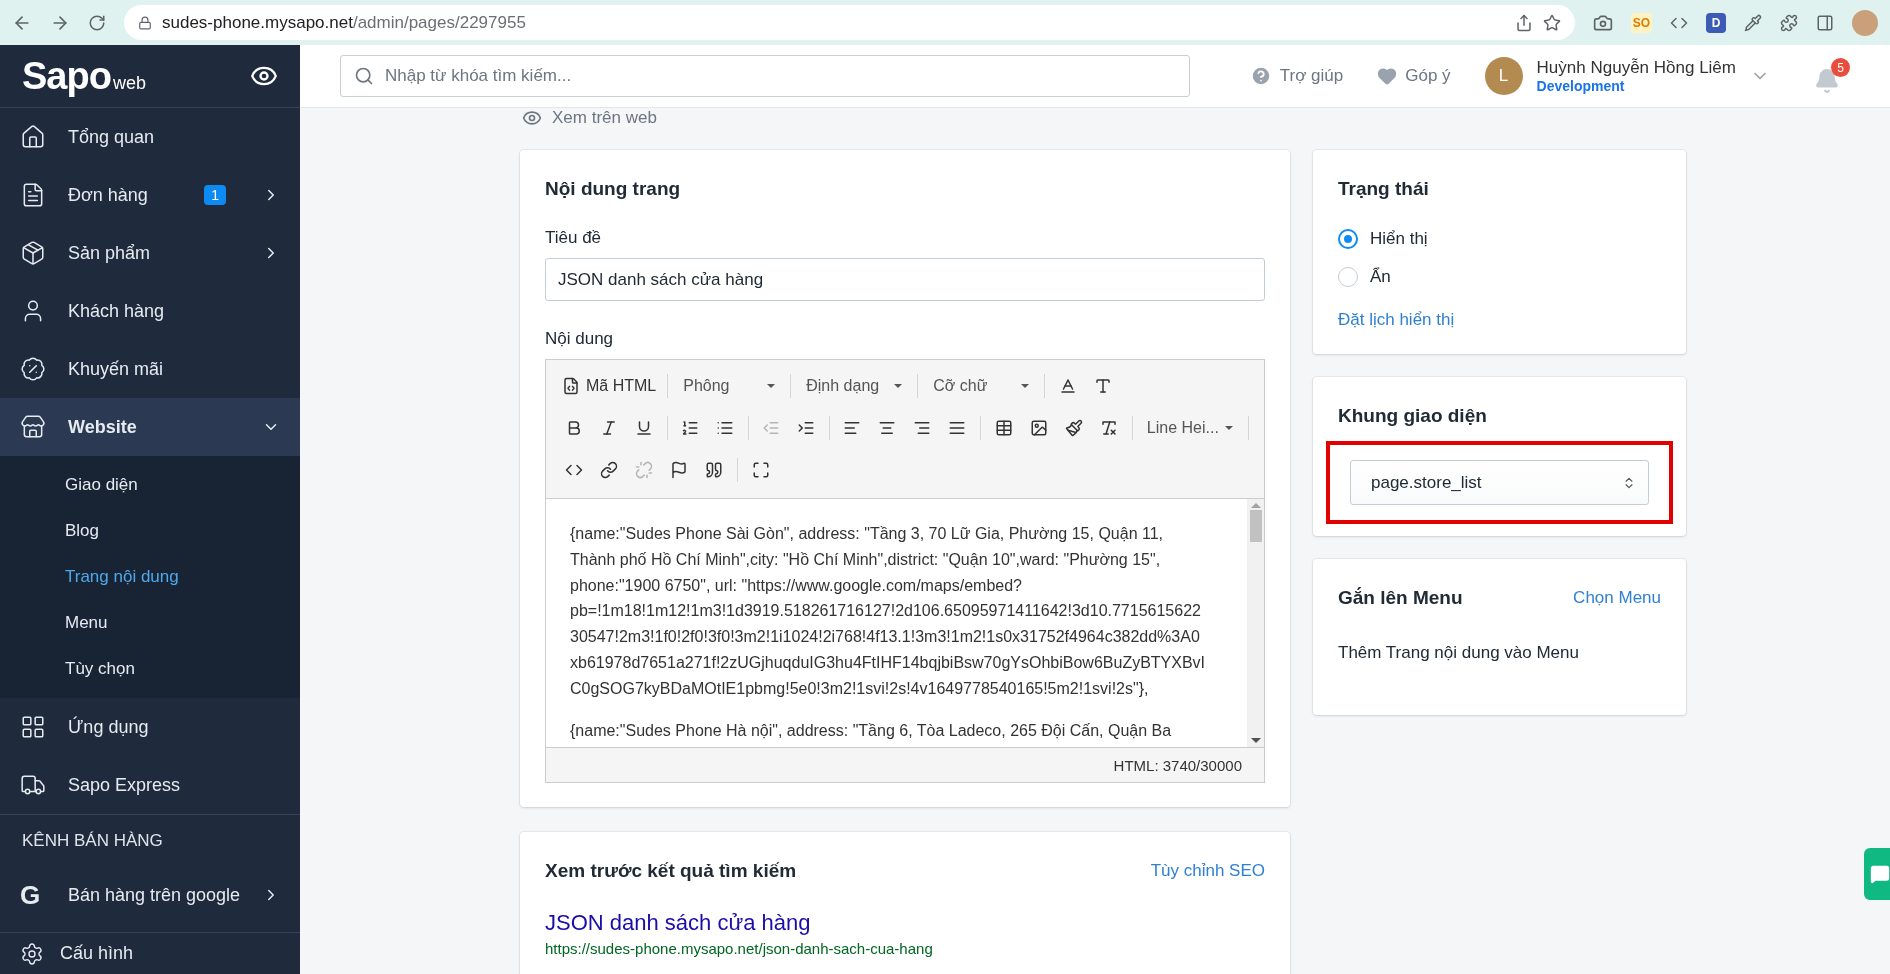 This screenshot has height=974, width=1890. Describe the element at coordinates (905, 923) in the screenshot. I see `preview-title: JSON danh sách cửa hàng` at that location.